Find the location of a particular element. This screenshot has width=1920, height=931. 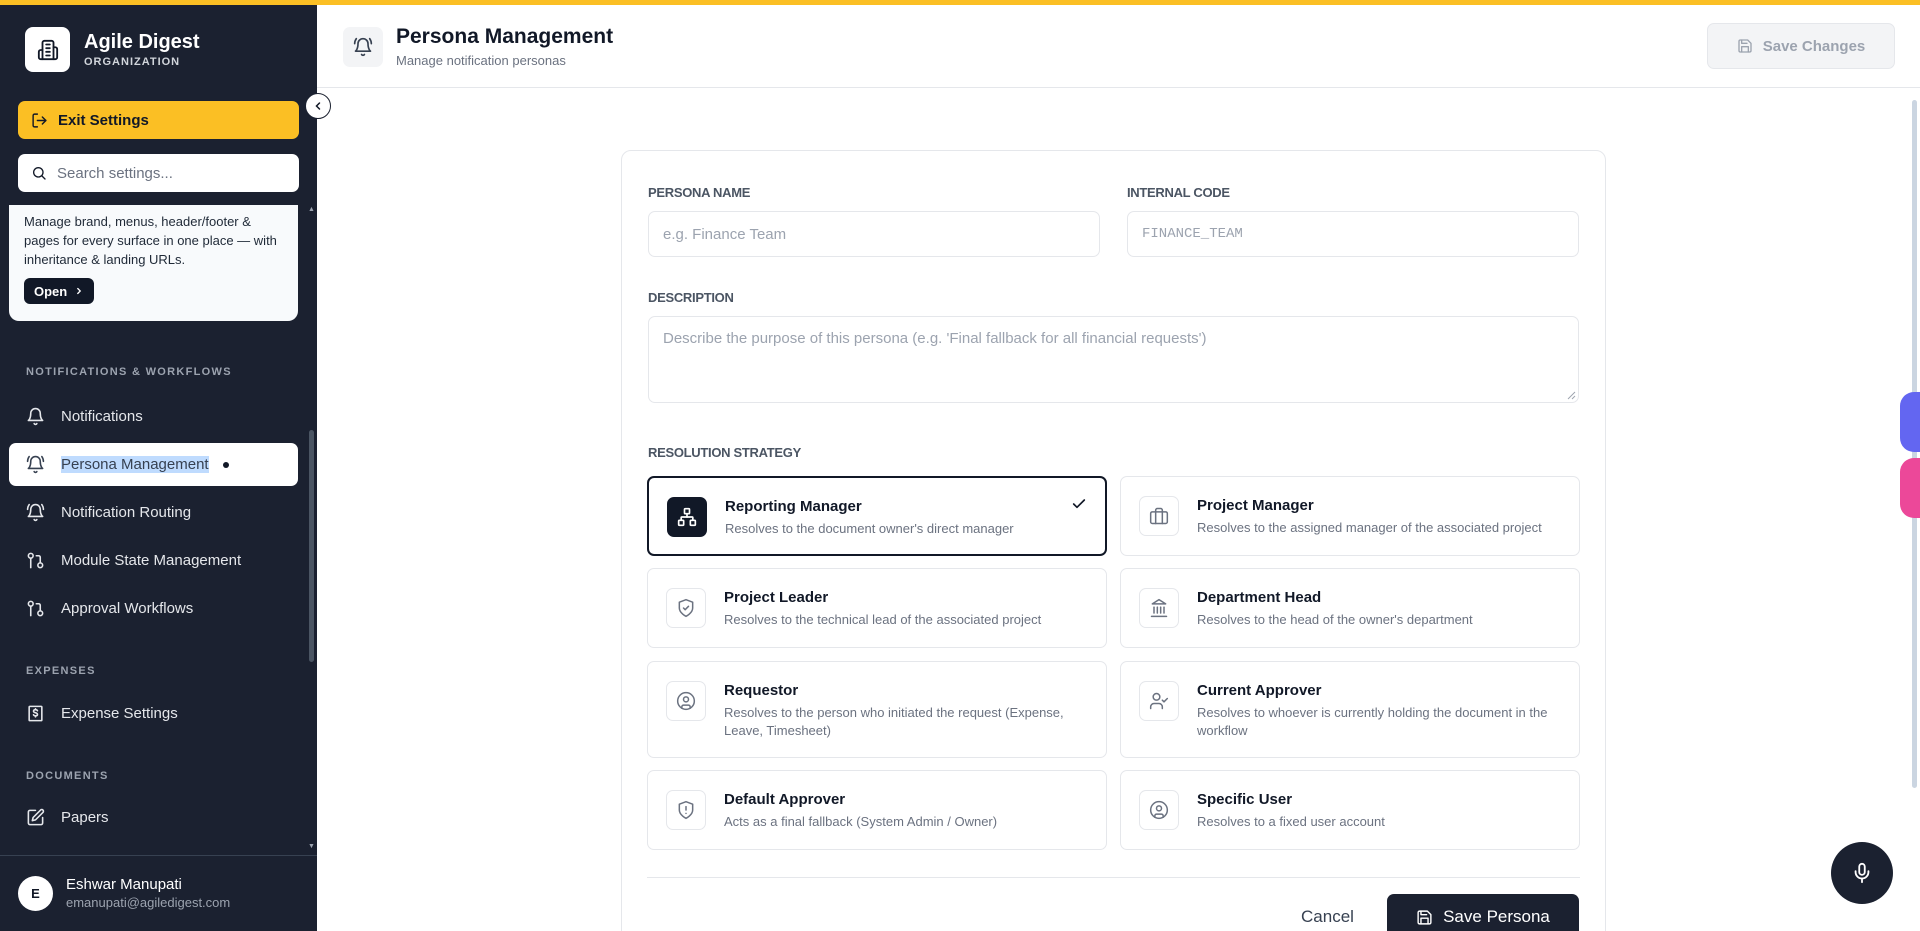

org-name: Agile Digest is located at coordinates (142, 41).